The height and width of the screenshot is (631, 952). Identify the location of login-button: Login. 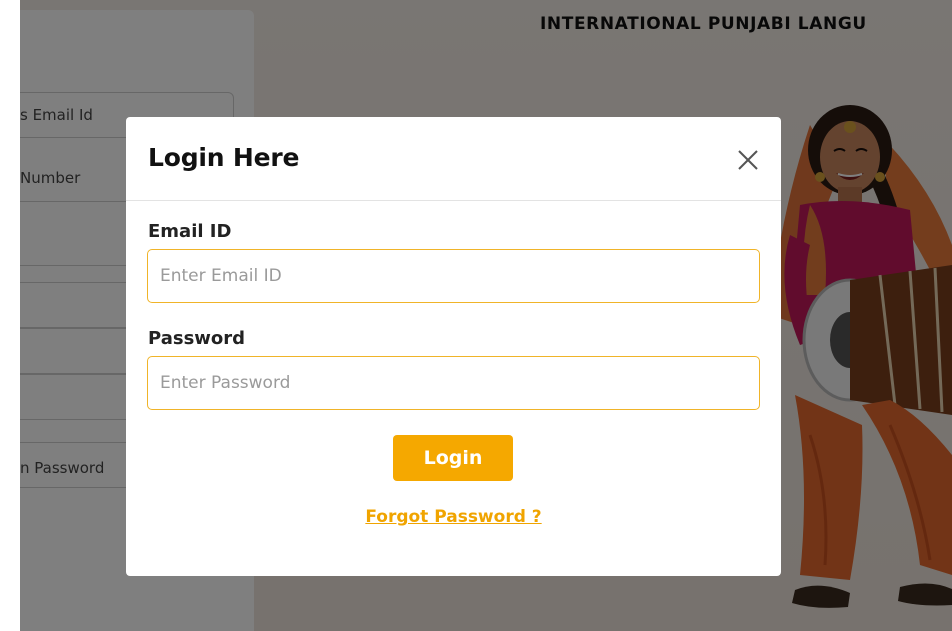
(453, 458).